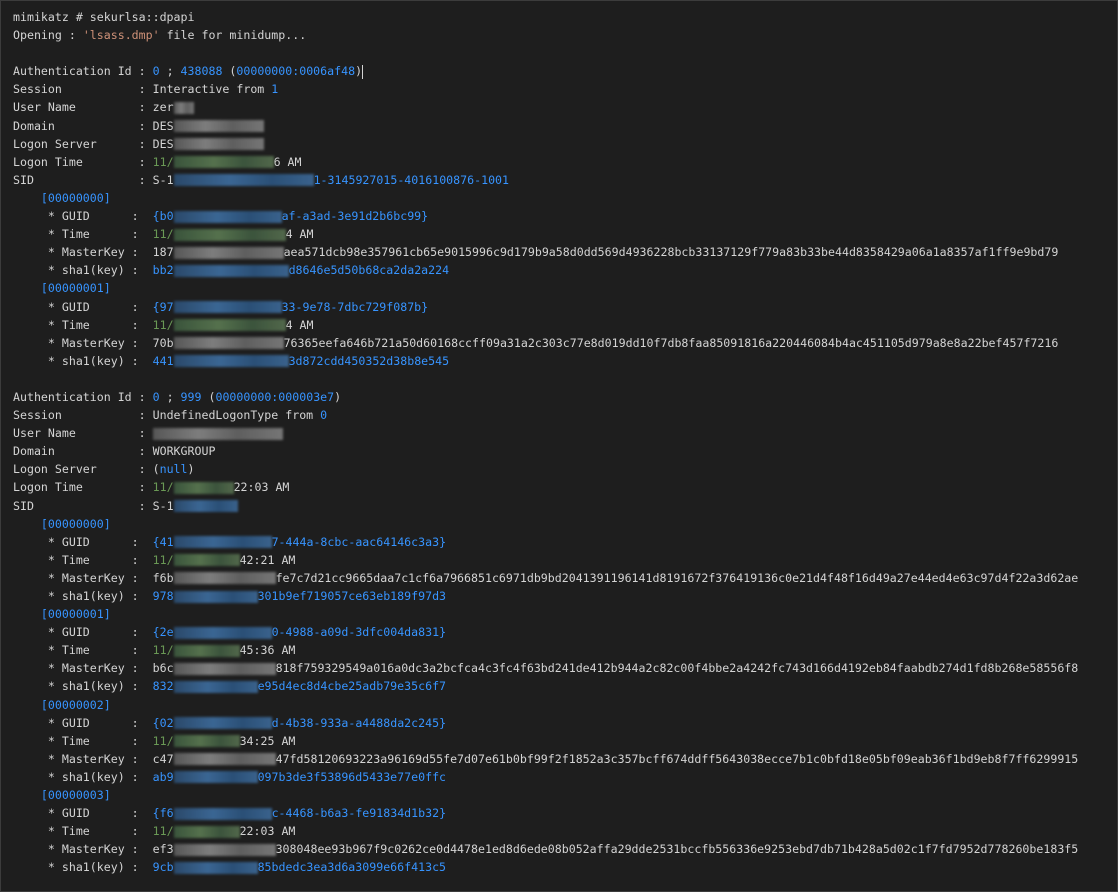  What do you see at coordinates (565, 542) in the screenshot?
I see `guid-line: * GUID : {41 7-444a-8cbc-aac64146c3a3}` at bounding box center [565, 542].